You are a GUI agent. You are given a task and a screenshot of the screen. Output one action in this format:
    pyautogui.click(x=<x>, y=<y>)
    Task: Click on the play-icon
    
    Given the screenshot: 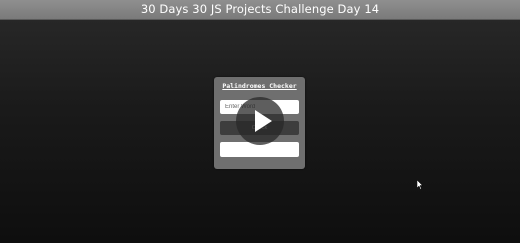 What is the action you would take?
    pyautogui.click(x=263, y=121)
    